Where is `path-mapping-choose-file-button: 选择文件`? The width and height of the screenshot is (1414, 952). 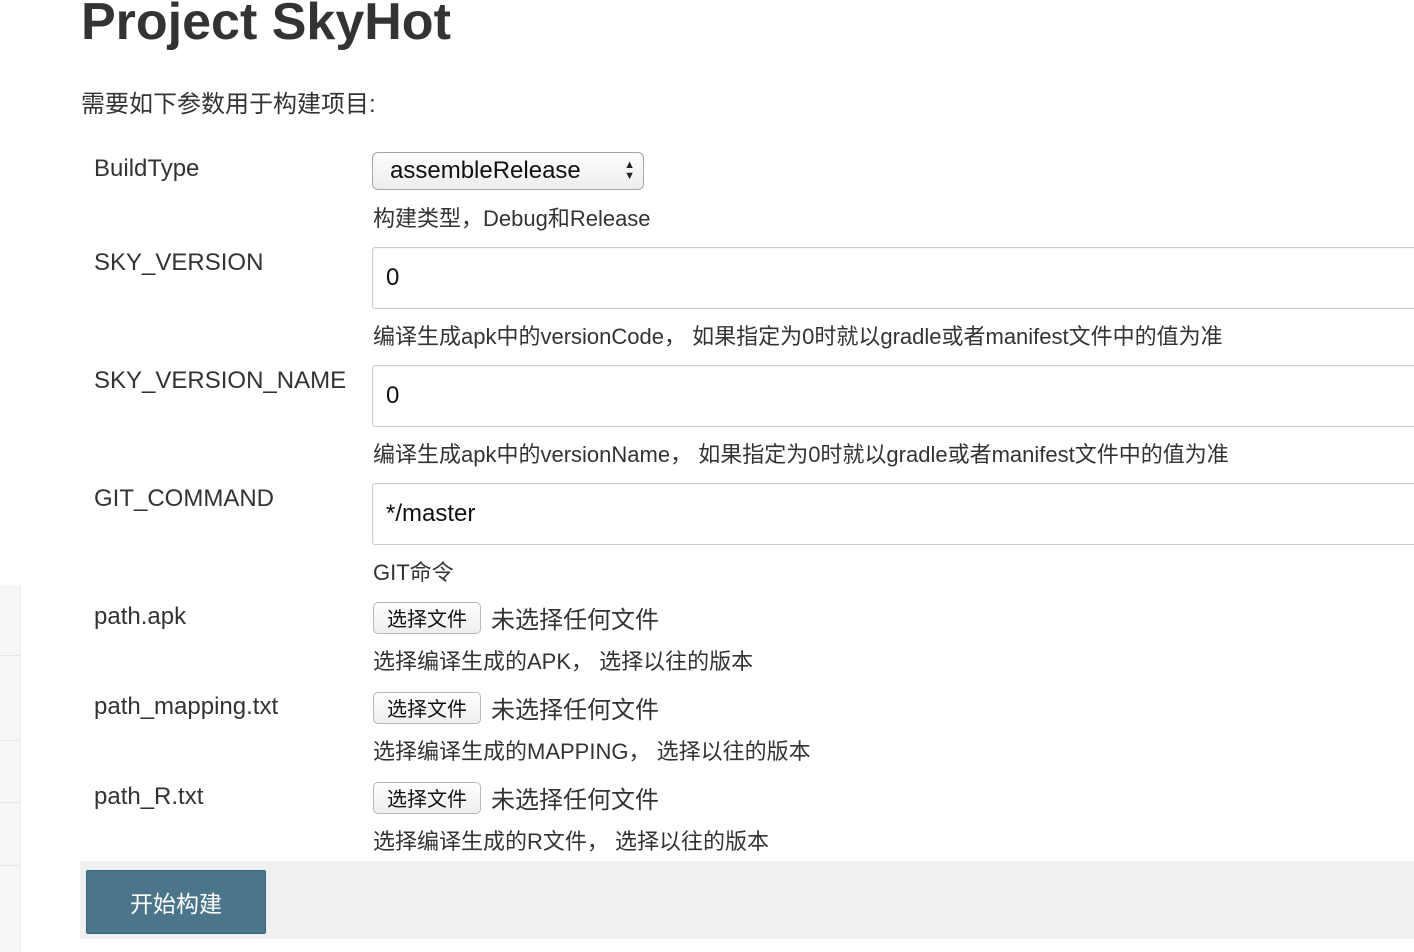
path-mapping-choose-file-button: 选择文件 is located at coordinates (427, 707).